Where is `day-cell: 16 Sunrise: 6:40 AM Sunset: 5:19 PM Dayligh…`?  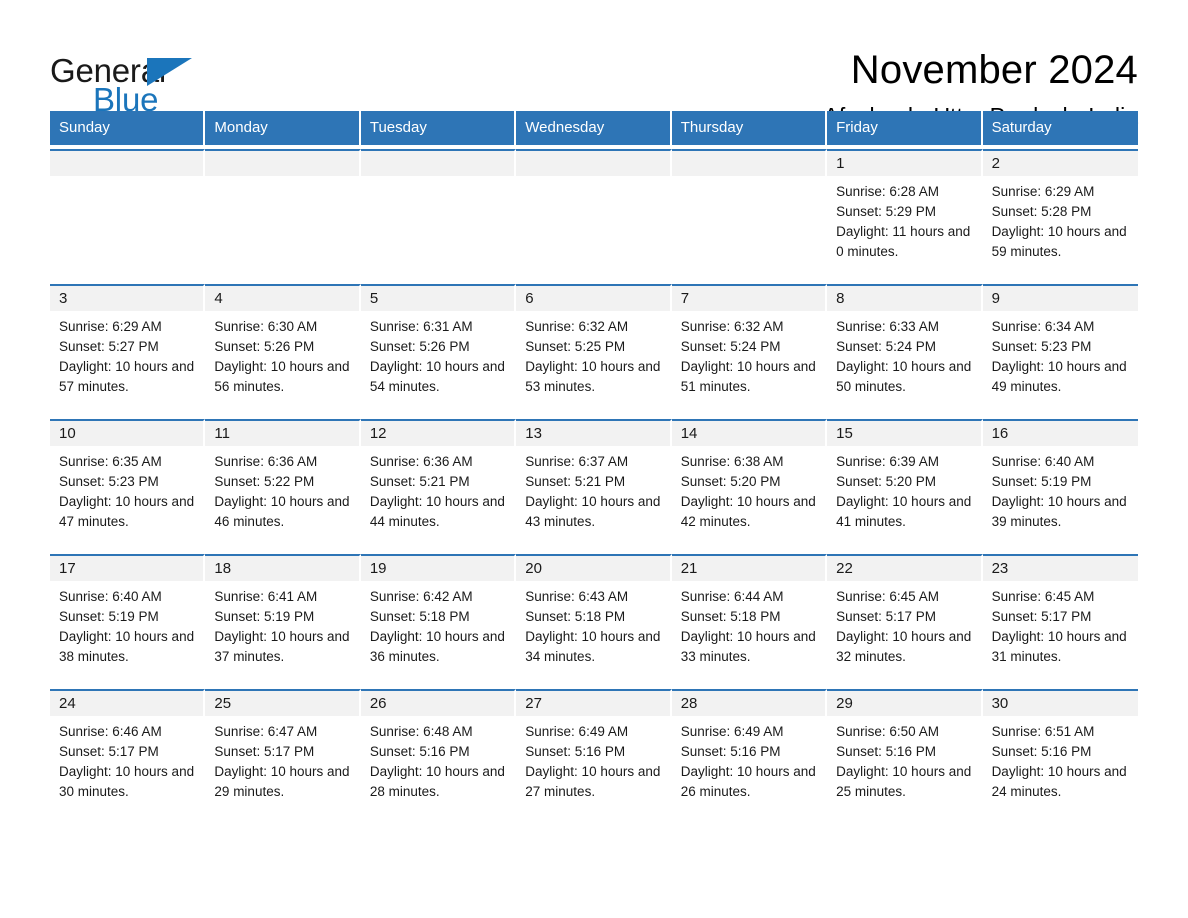 day-cell: 16 Sunrise: 6:40 AM Sunset: 5:19 PM Dayligh… is located at coordinates (1060, 484).